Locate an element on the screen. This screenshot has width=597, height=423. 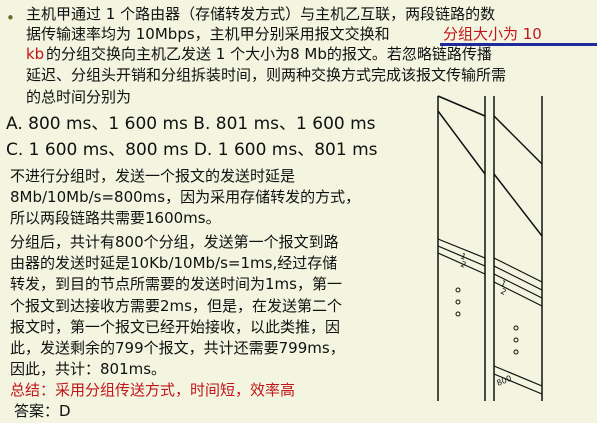
summary-text: 总结：采用分组传送方式，时间短，效率高 is located at coordinates (153, 390).